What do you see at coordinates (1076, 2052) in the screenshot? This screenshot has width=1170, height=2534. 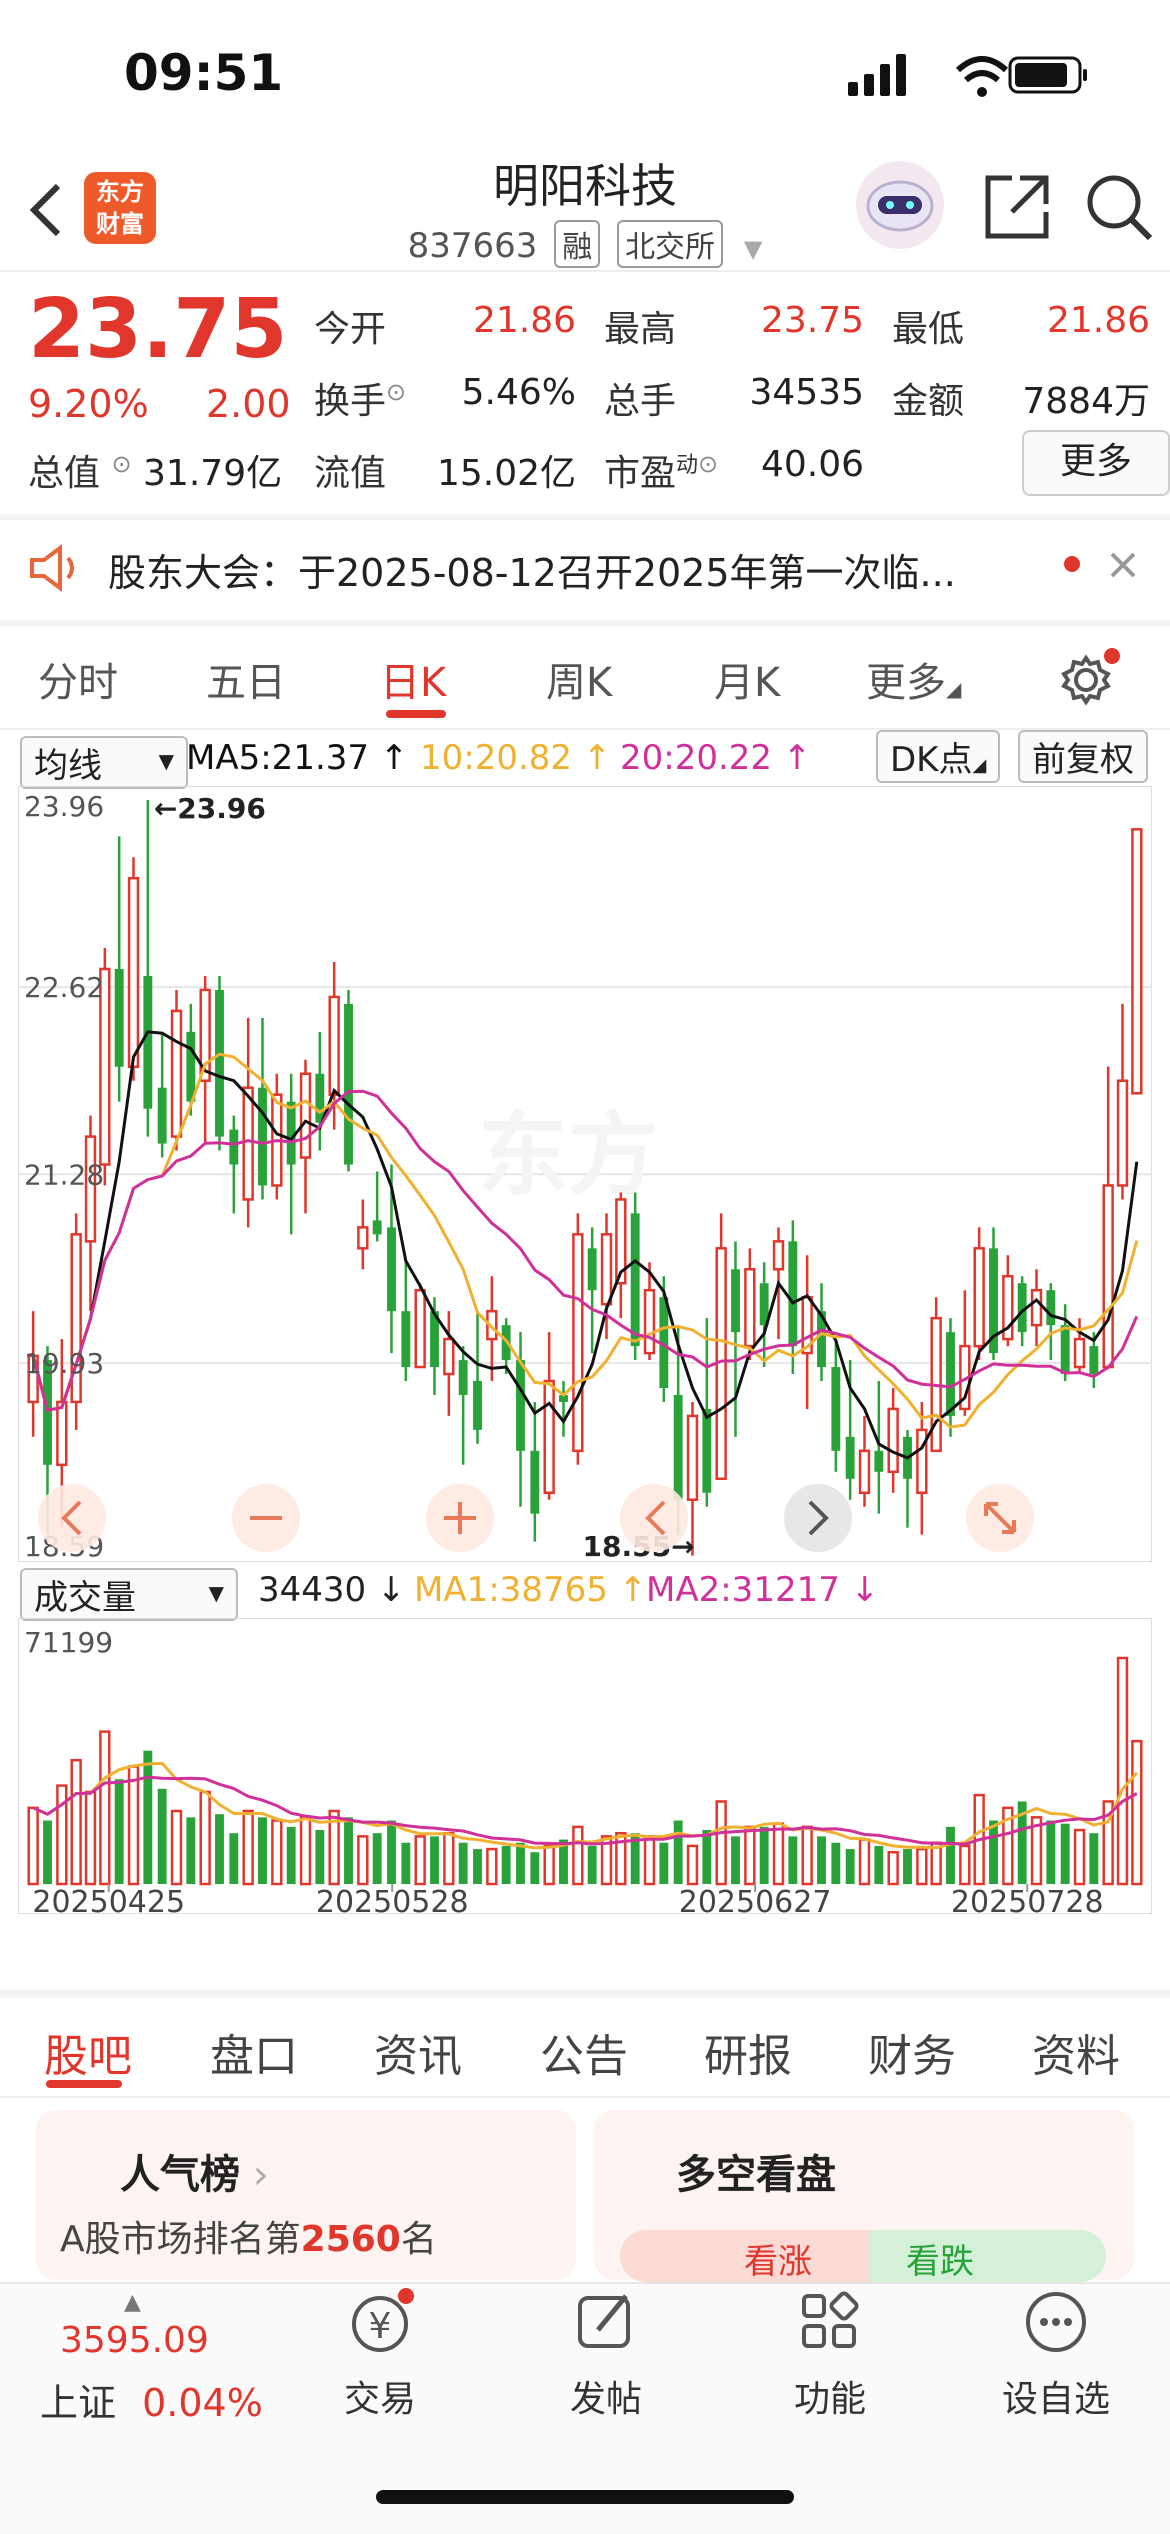 I see `tab-profile: 资料` at bounding box center [1076, 2052].